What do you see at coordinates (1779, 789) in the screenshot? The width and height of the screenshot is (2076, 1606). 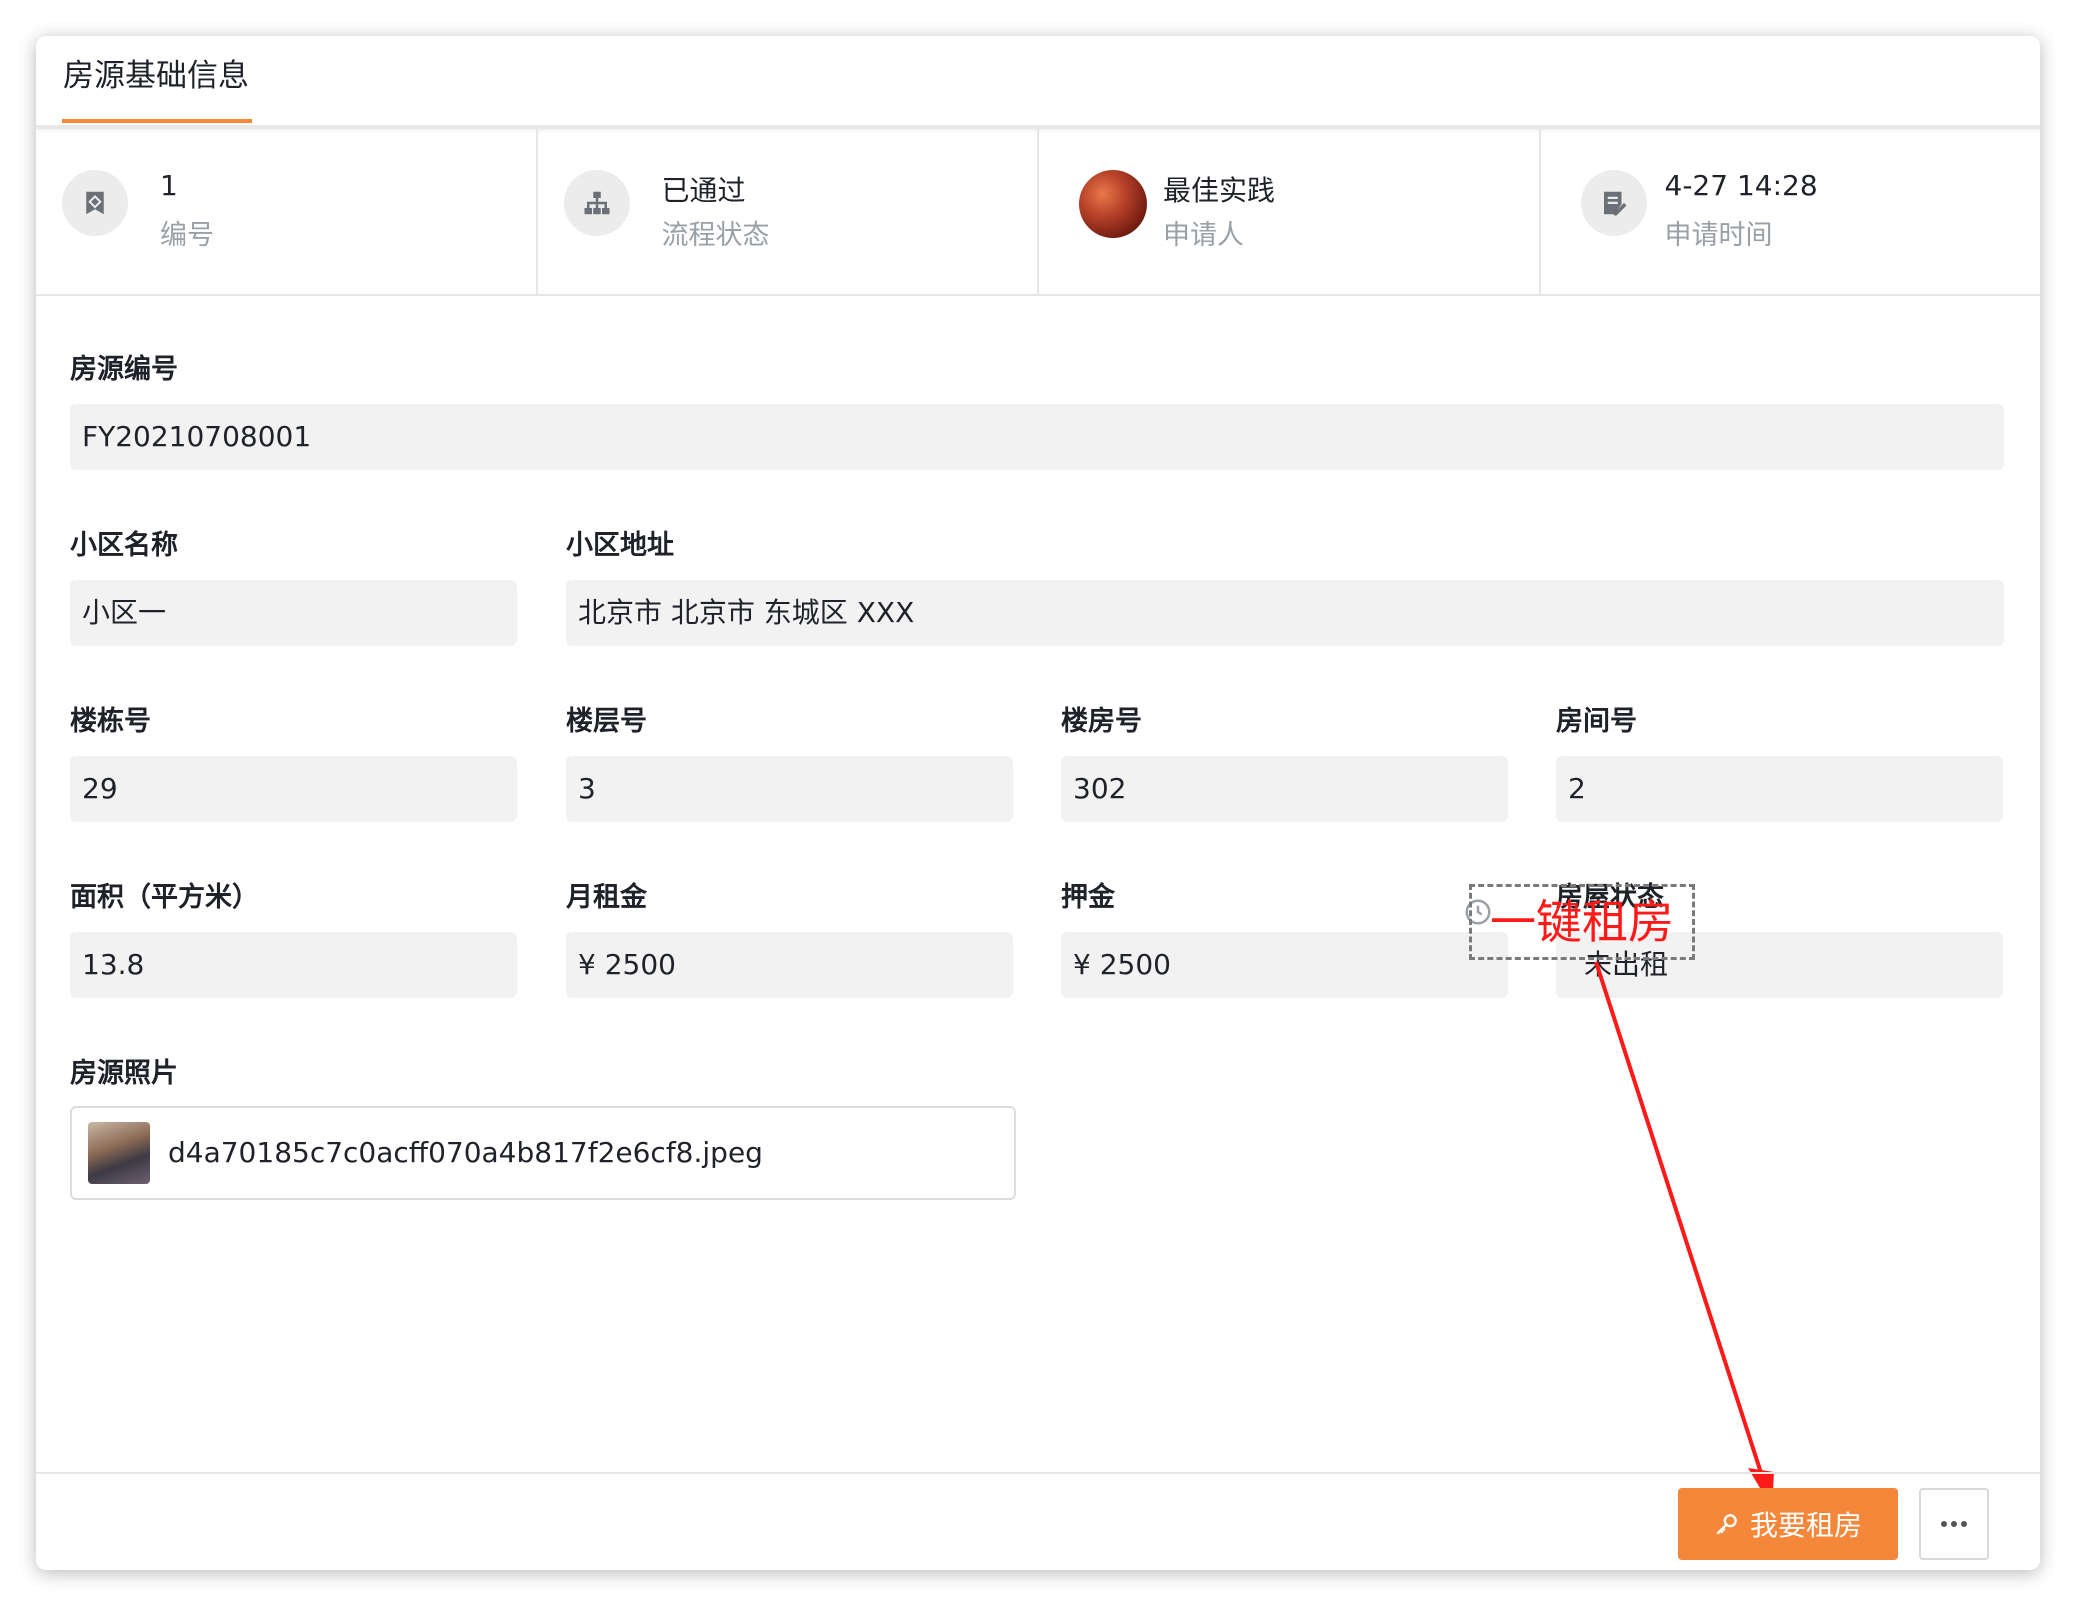 I see `room-no-field: 2` at bounding box center [1779, 789].